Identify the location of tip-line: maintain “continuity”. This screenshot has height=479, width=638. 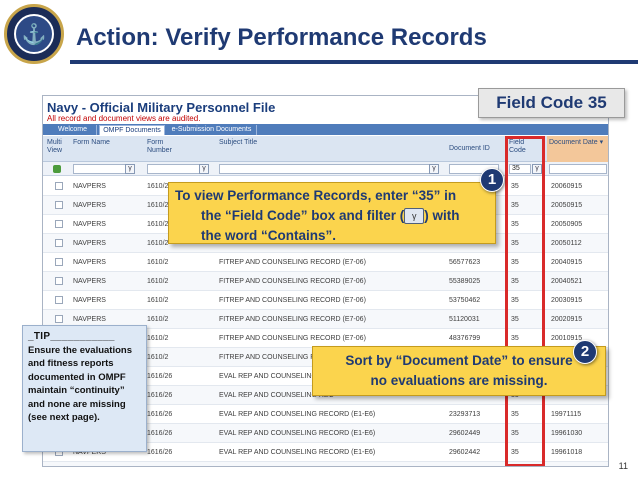
(76, 390).